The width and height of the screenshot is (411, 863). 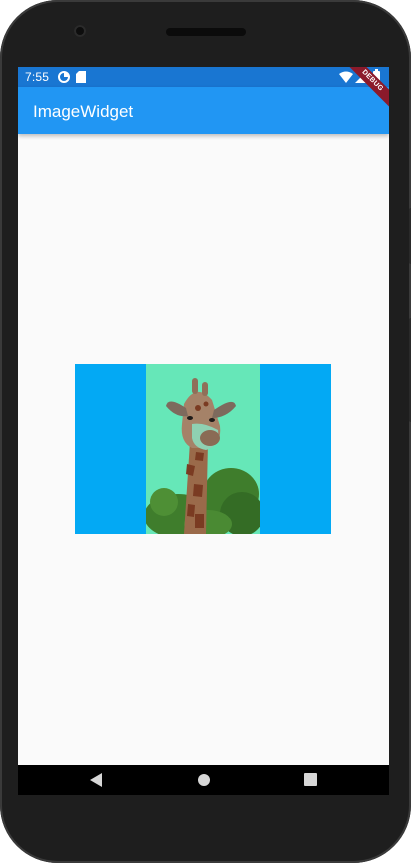 What do you see at coordinates (206, 32) in the screenshot?
I see `earpiece-speaker` at bounding box center [206, 32].